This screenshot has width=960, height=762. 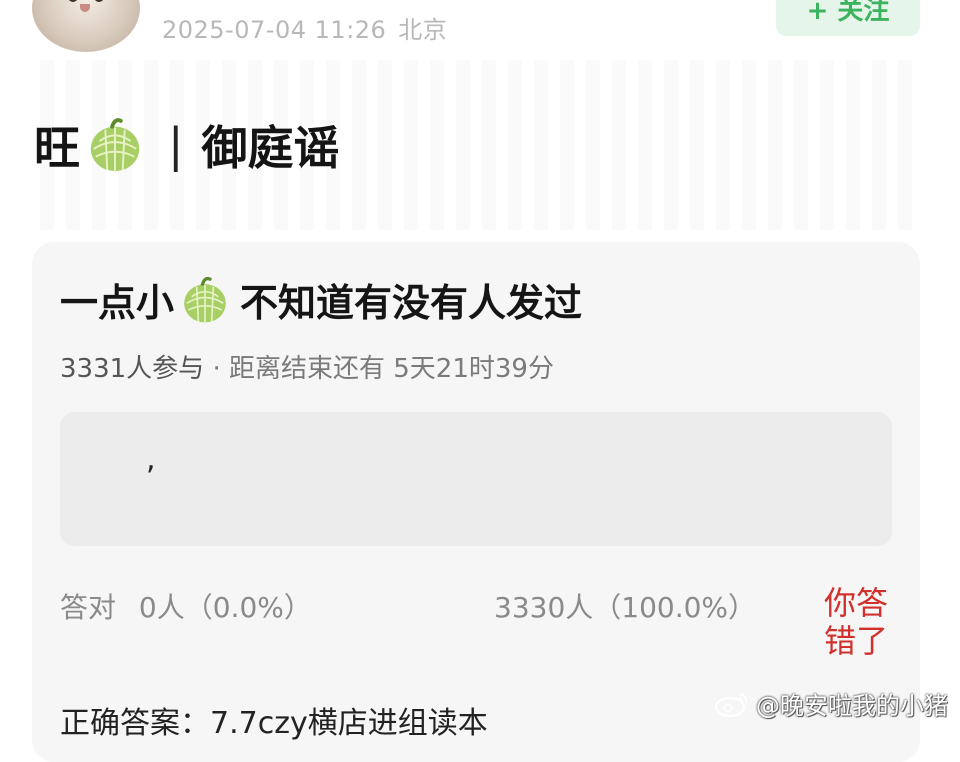 I want to click on poll-title: 一点小 不知道有没有人发过, so click(x=321, y=299).